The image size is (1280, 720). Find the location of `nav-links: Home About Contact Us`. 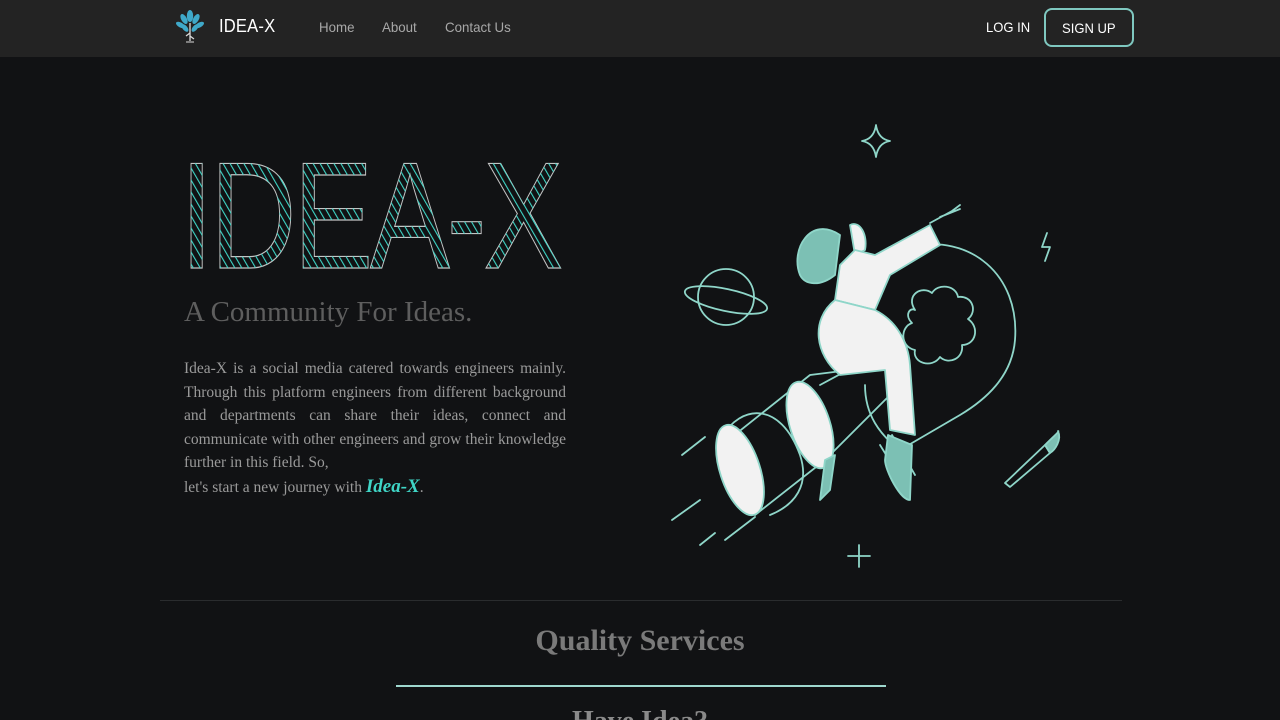

nav-links: Home About Contact Us is located at coordinates (429, 27).